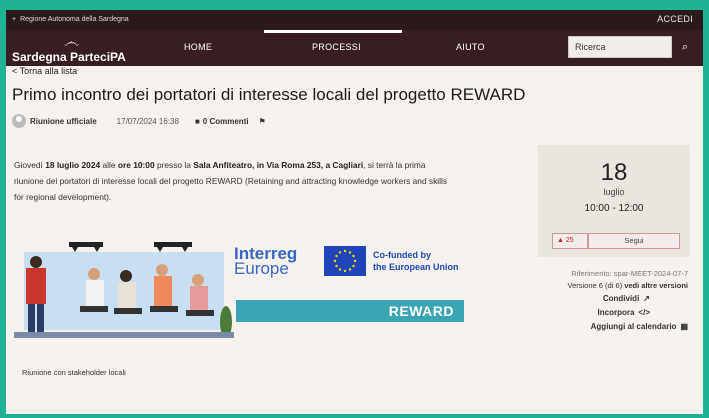 This screenshot has width=709, height=418. Describe the element at coordinates (644, 312) in the screenshot. I see `code-icon: </>` at that location.